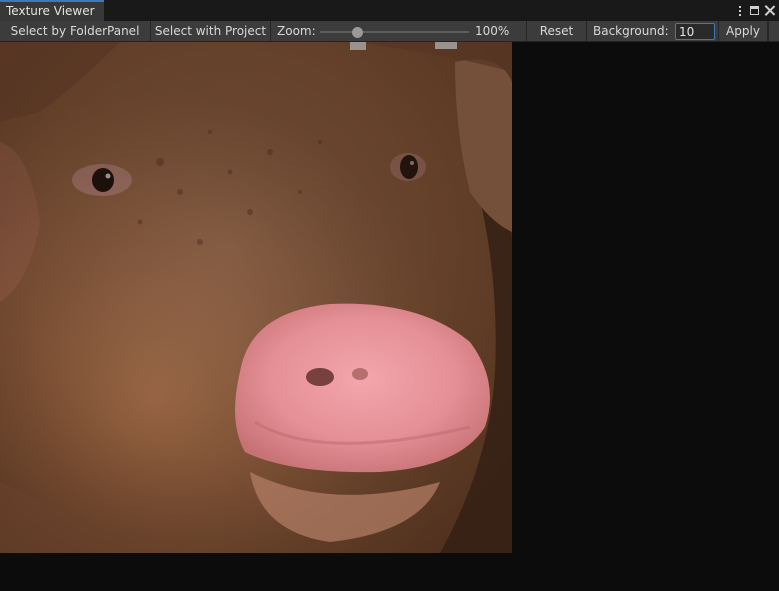 This screenshot has height=591, width=779. I want to click on select-with-project-button: Select with Project, so click(211, 31).